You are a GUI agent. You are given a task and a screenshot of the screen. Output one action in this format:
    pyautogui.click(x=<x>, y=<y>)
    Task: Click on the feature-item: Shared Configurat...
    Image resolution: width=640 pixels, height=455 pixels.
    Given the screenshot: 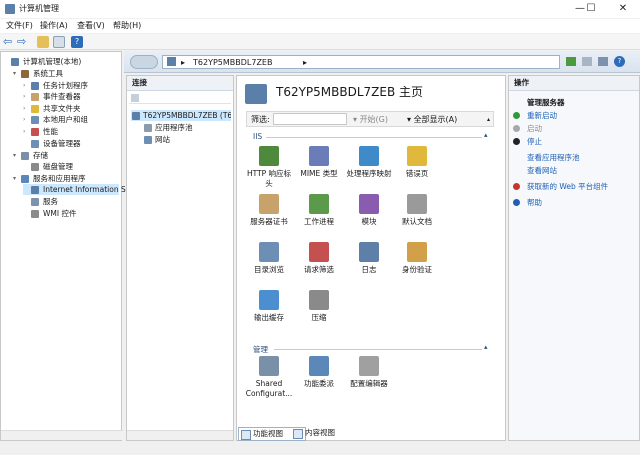 What is the action you would take?
    pyautogui.click(x=269, y=377)
    